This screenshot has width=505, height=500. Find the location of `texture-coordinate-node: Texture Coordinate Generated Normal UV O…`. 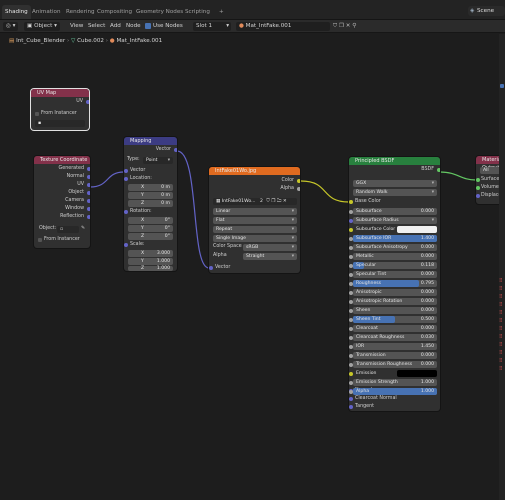

texture-coordinate-node: Texture Coordinate Generated Normal UV O… is located at coordinates (62, 202).